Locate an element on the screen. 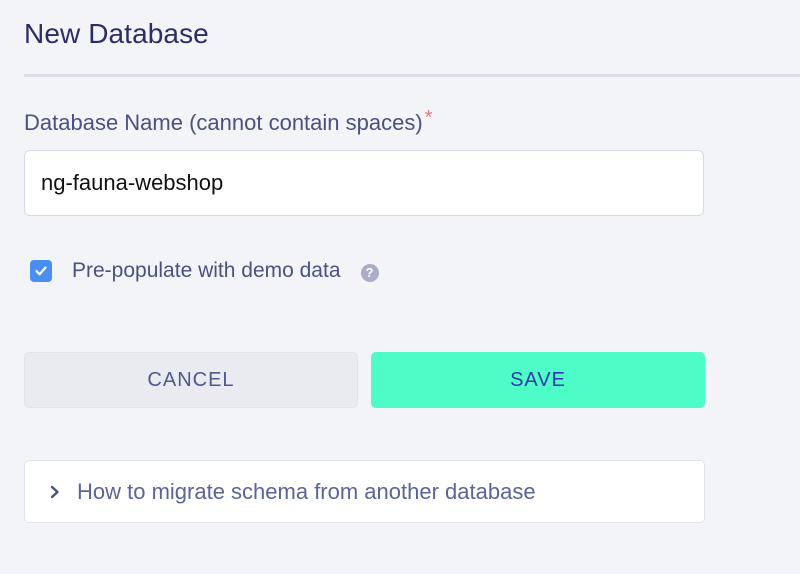  page-title: New Database is located at coordinates (116, 33).